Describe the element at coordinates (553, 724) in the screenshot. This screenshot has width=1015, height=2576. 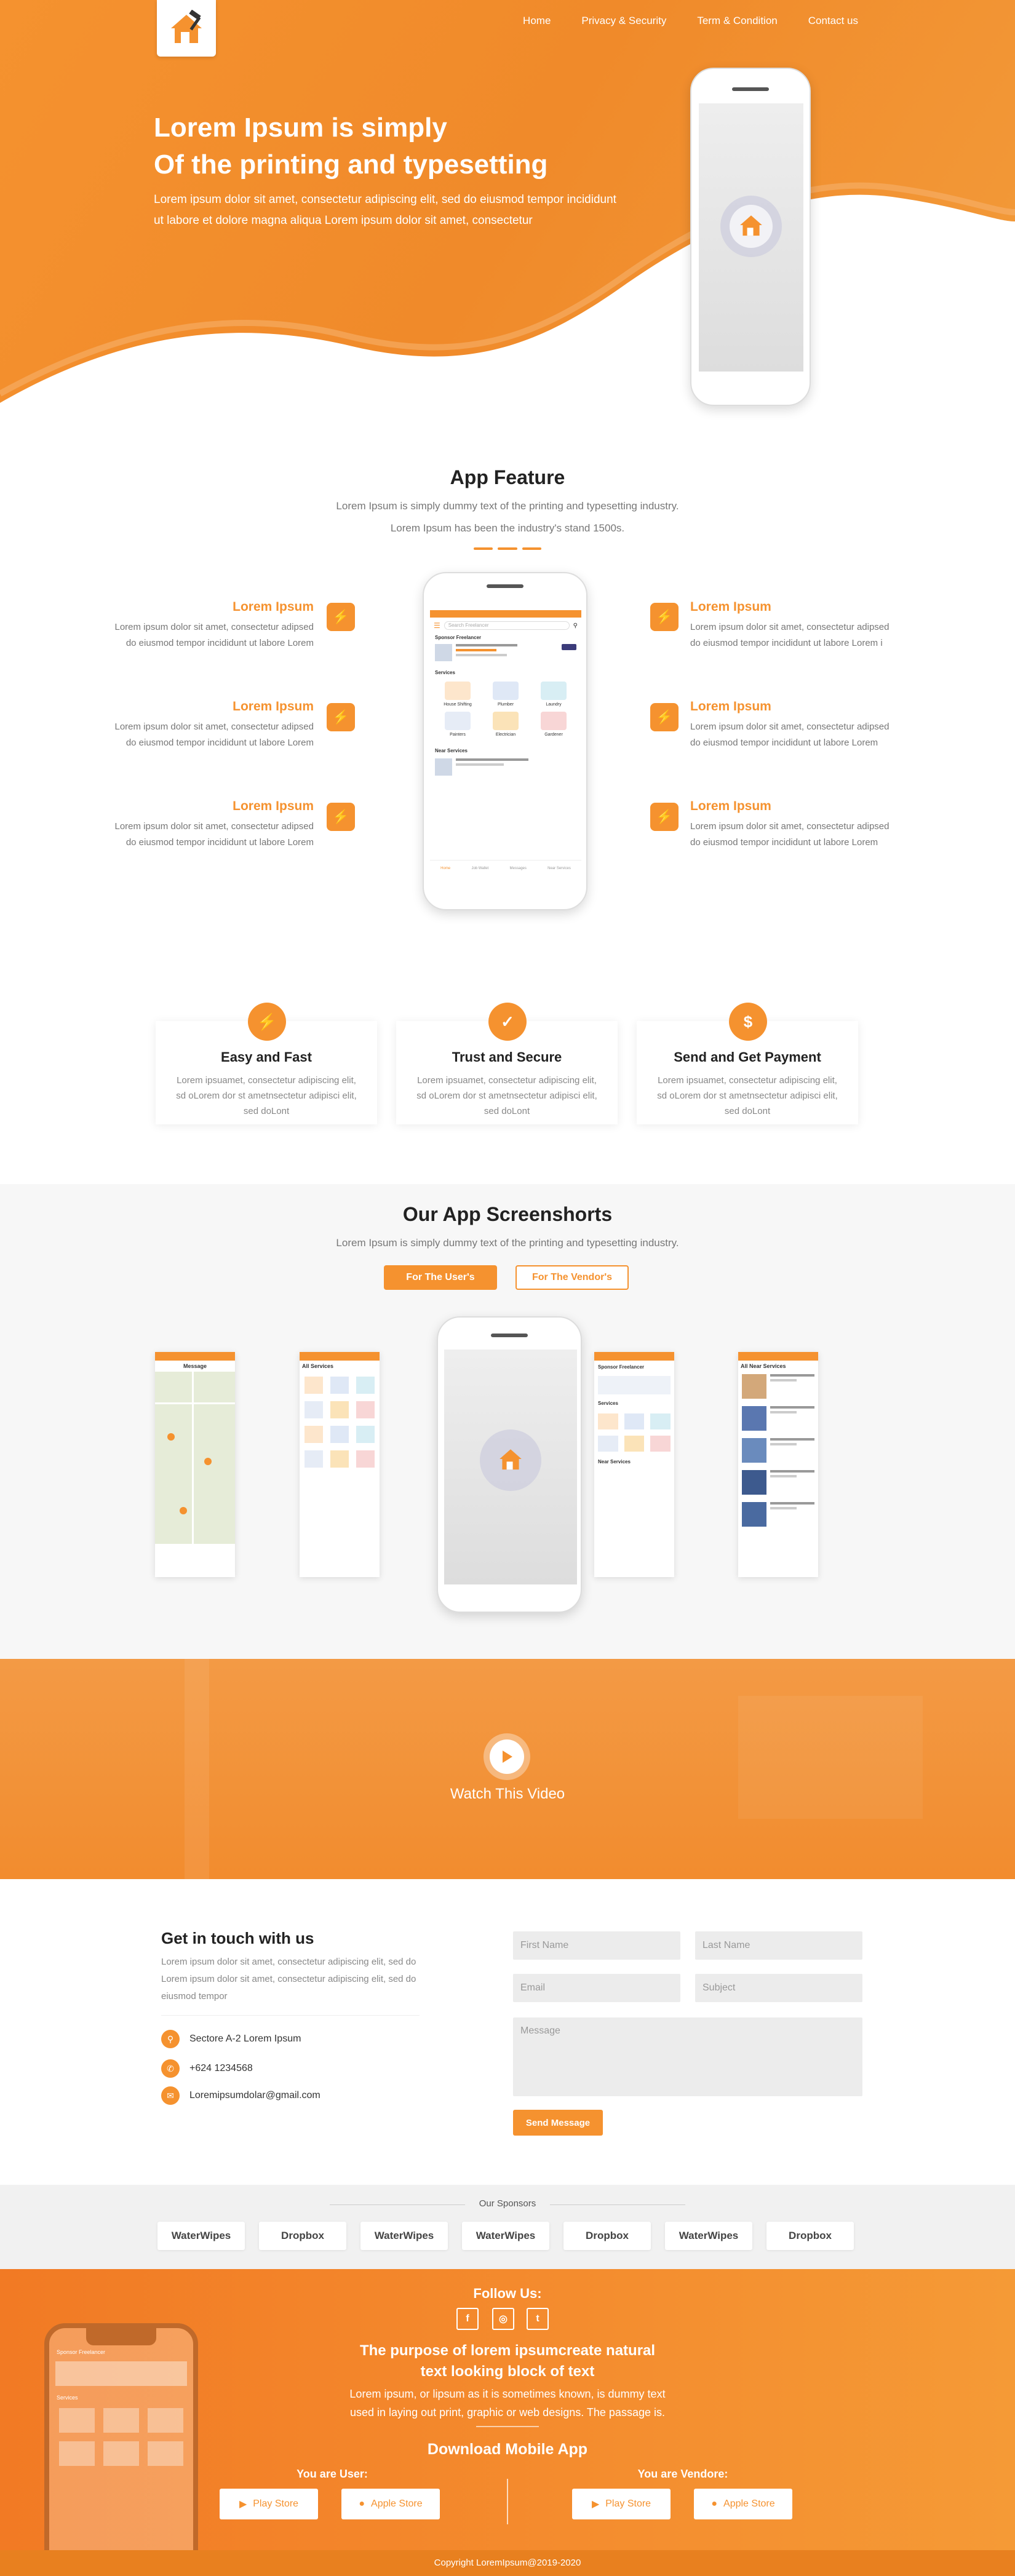
I see `service-tile: Gardener` at that location.